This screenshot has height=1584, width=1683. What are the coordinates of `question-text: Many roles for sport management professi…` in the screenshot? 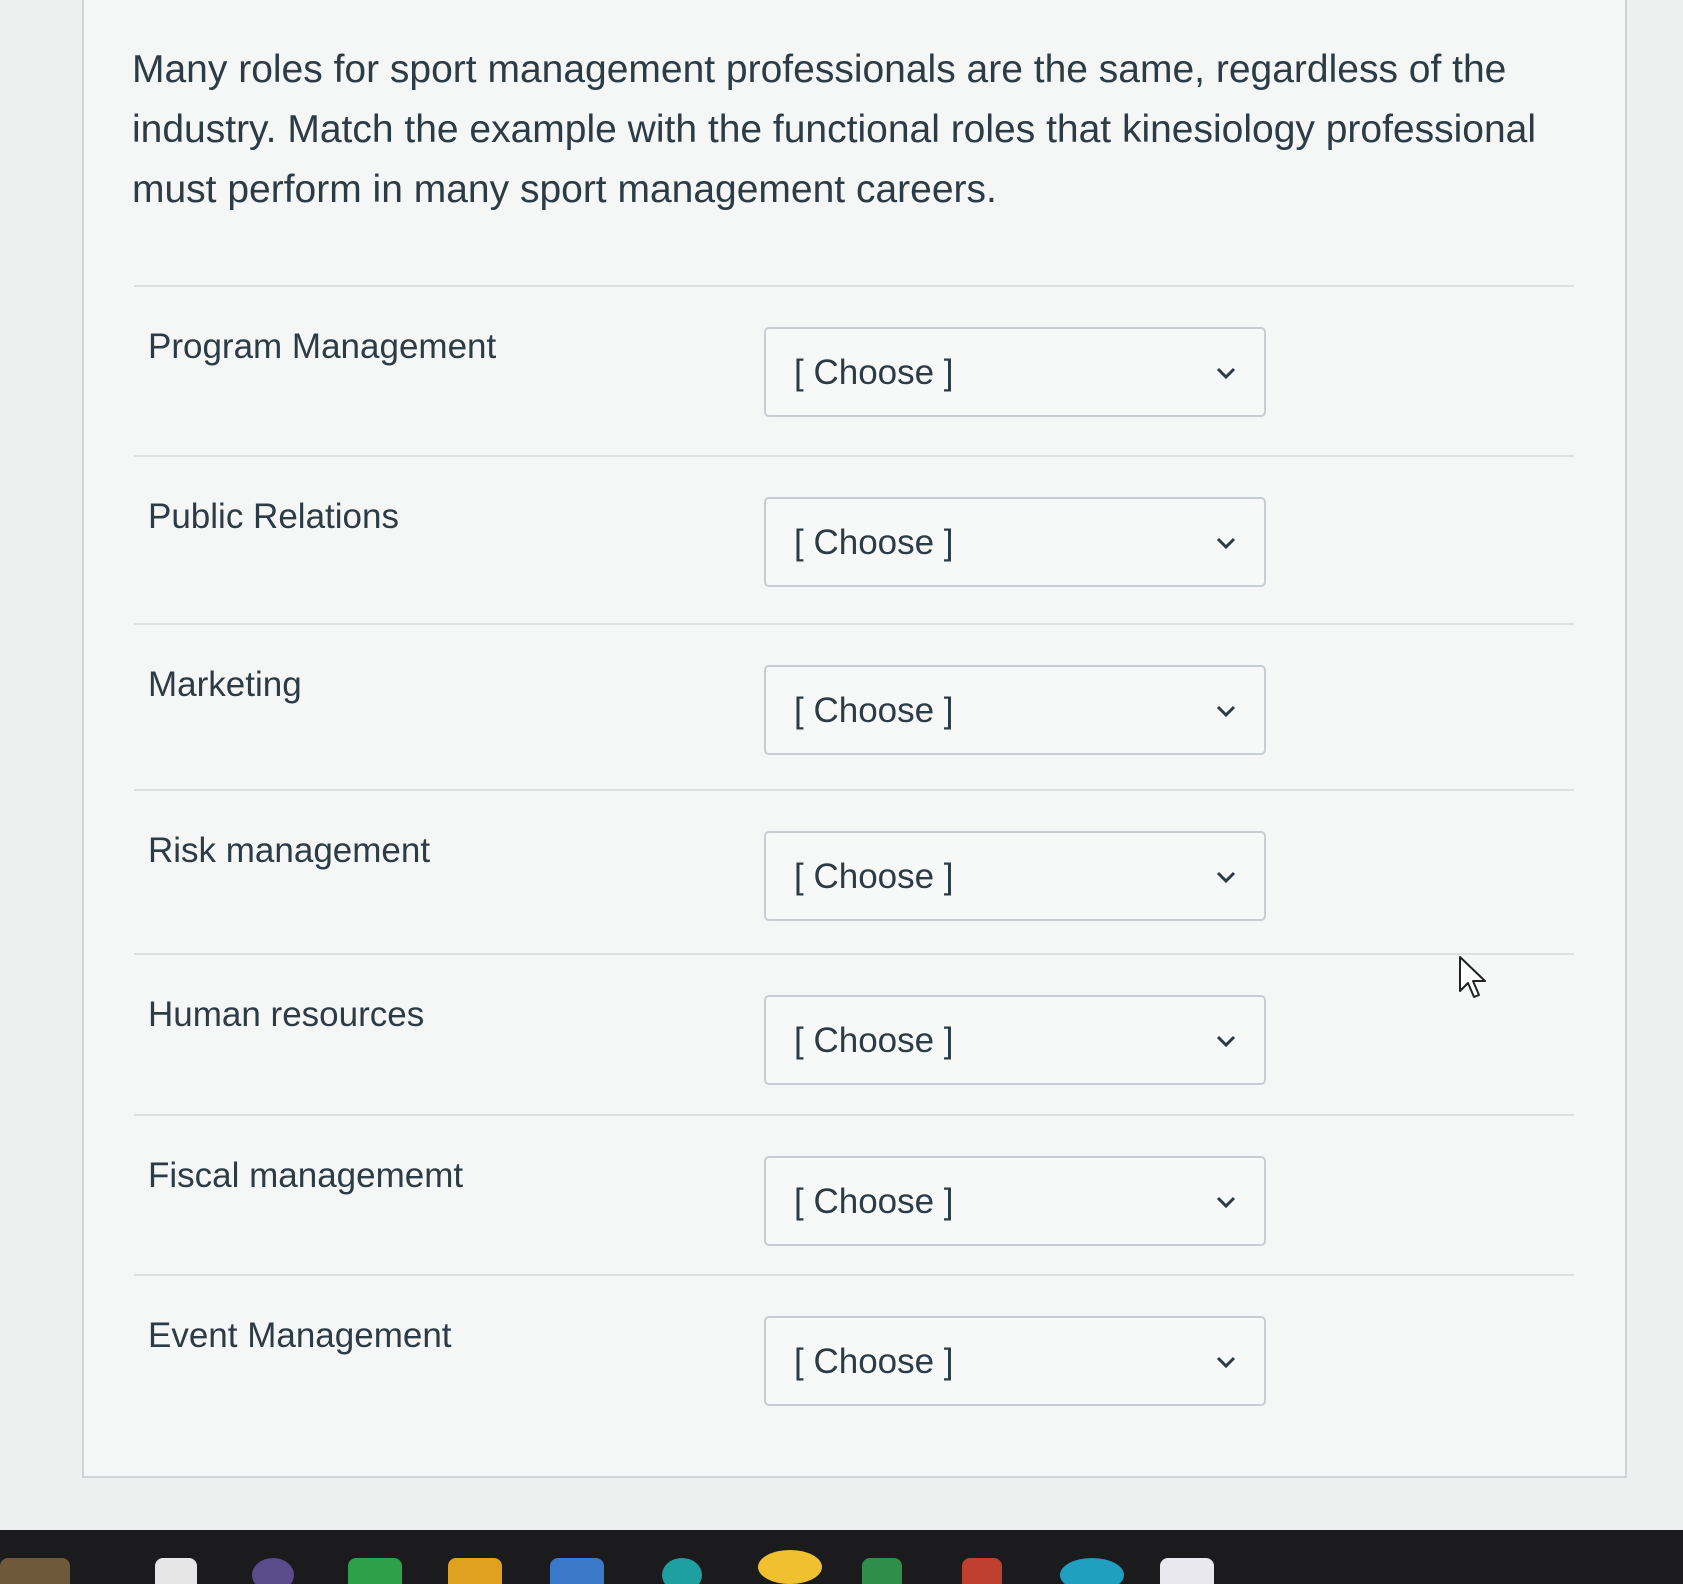 It's located at (834, 129).